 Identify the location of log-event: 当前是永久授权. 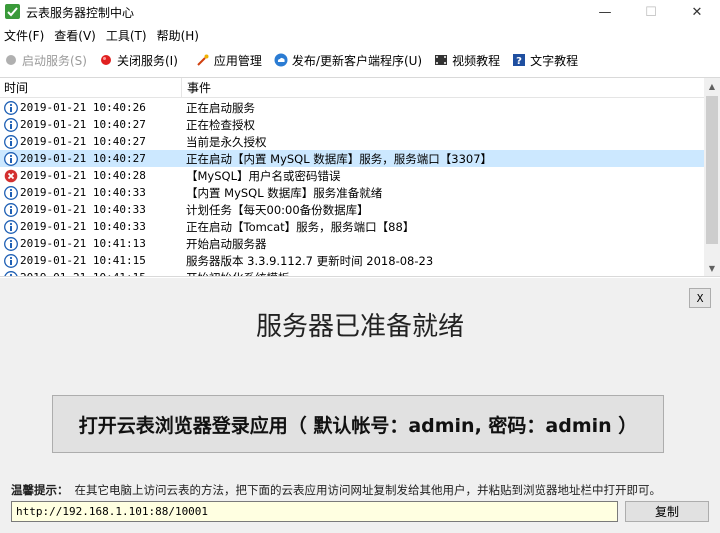
(226, 141).